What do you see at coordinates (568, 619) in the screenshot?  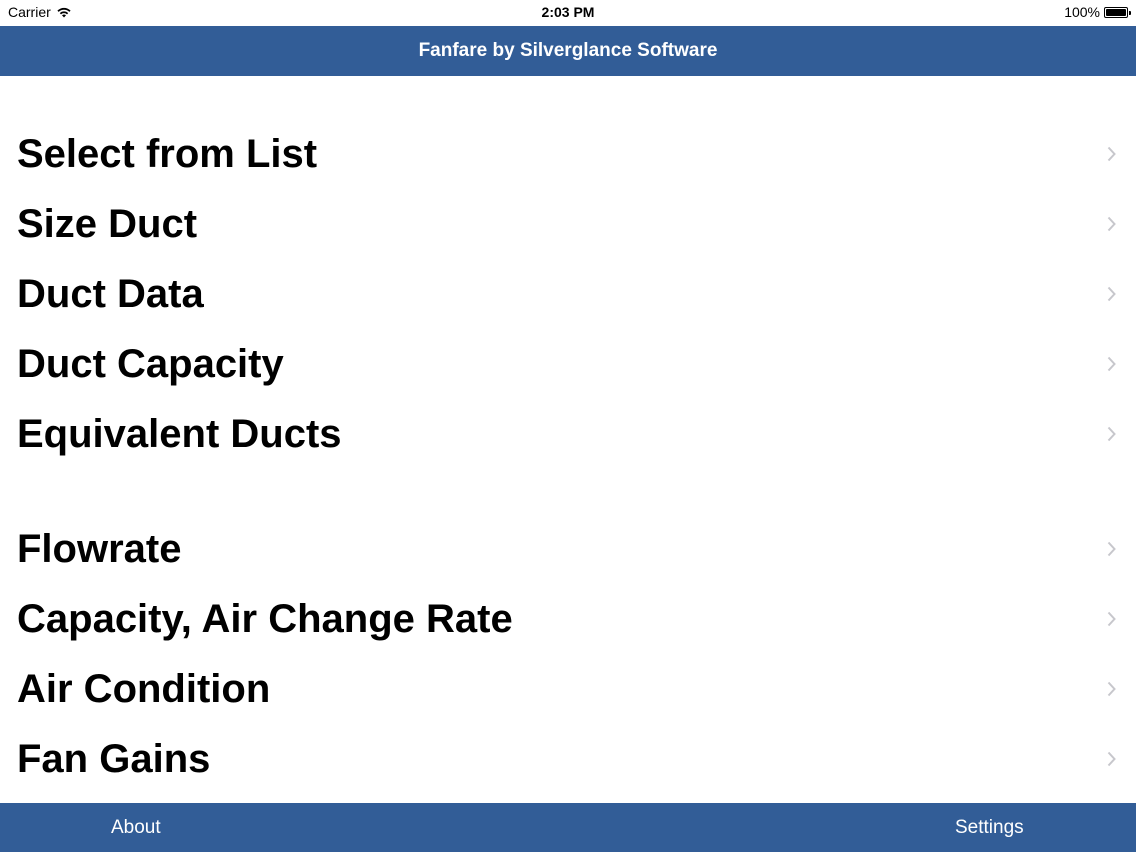 I see `list-item-capacity-air-change-rate: Capacity, Air Change Rate` at bounding box center [568, 619].